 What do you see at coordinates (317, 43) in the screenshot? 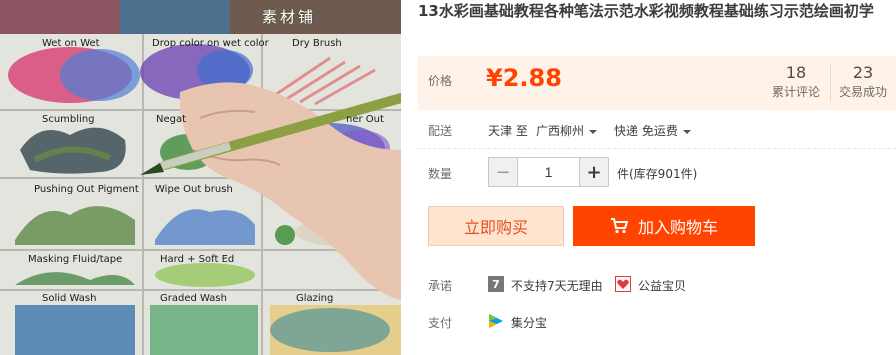
I see `swatch-label: Dry Brush` at bounding box center [317, 43].